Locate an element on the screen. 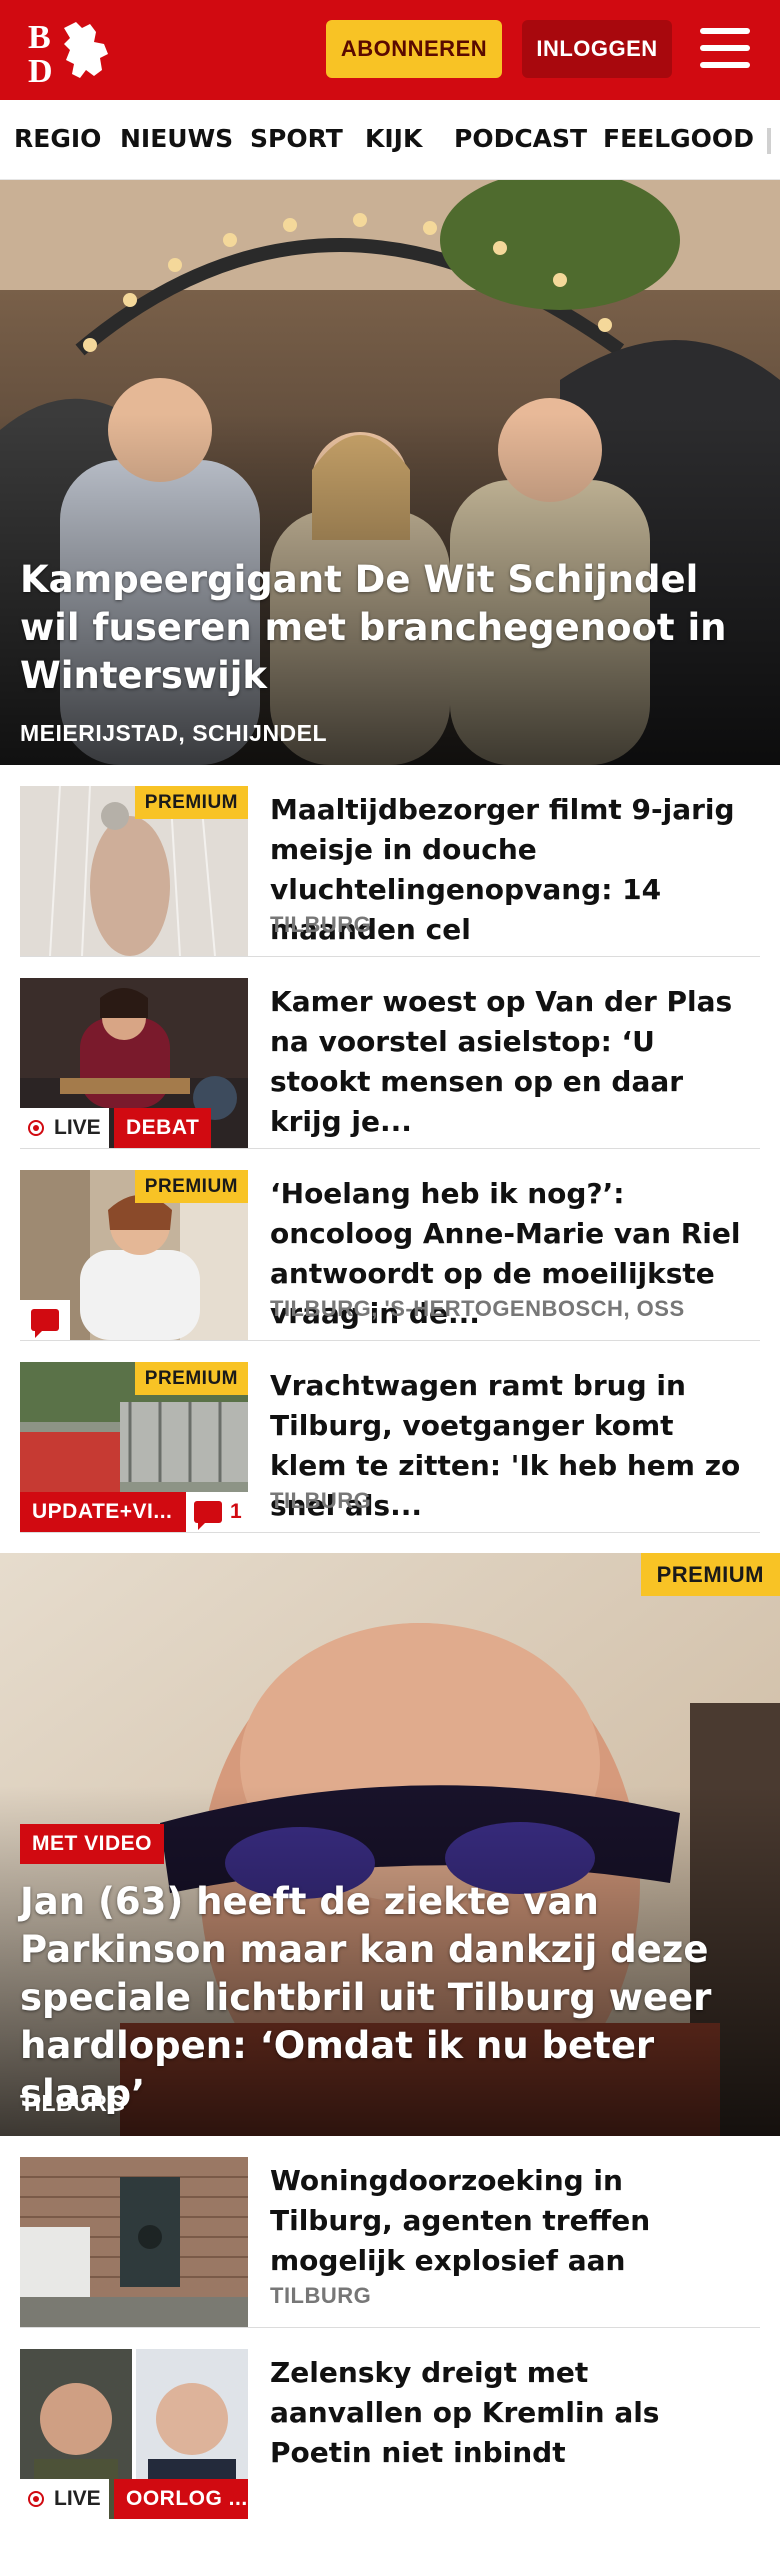 This screenshot has height=2560, width=780. comments-badge: 1 is located at coordinates (217, 1512).